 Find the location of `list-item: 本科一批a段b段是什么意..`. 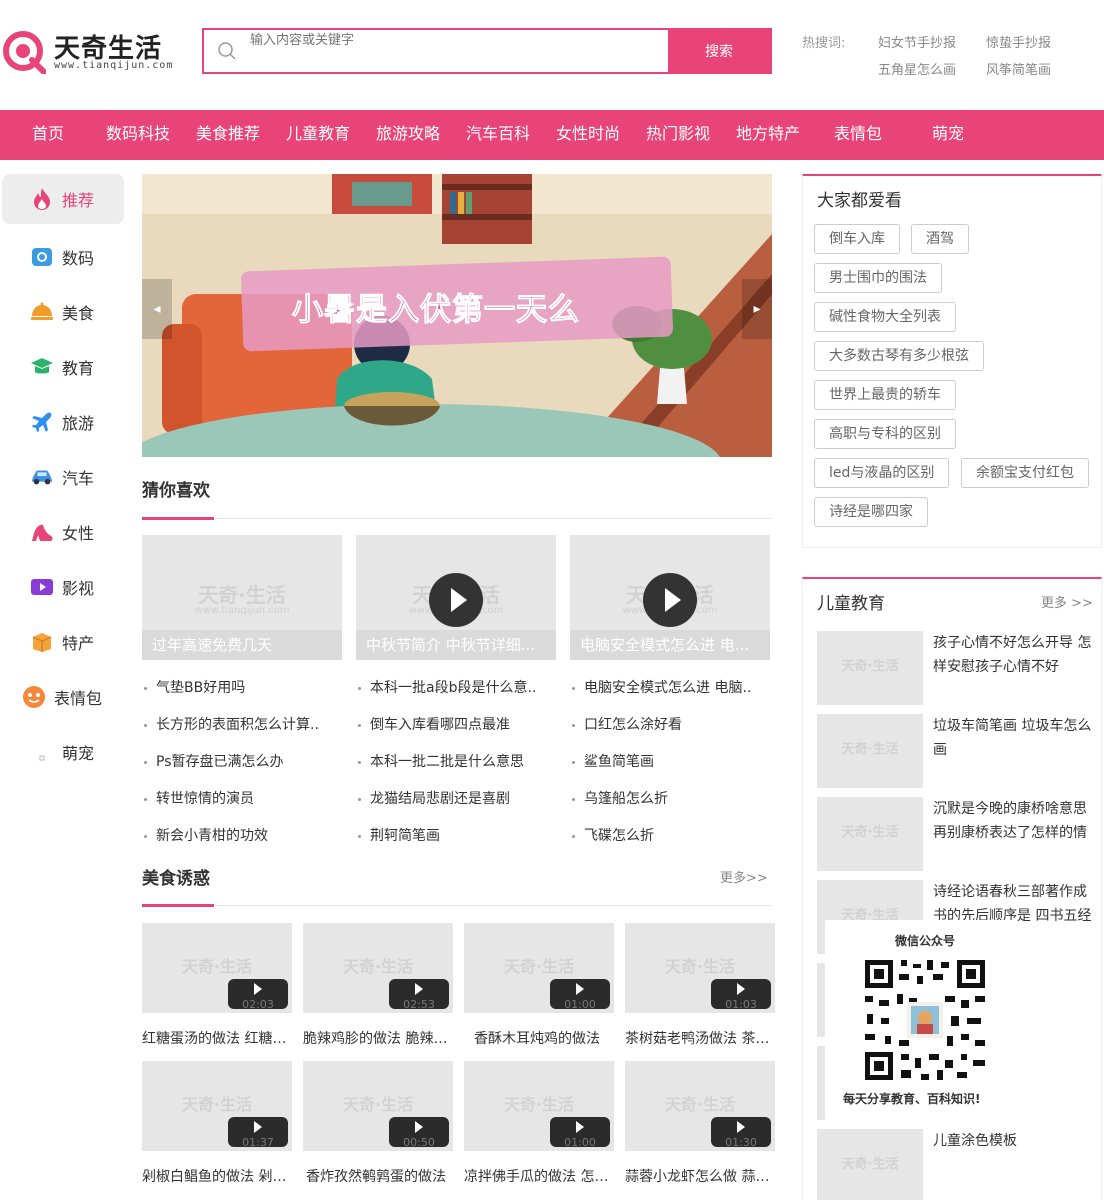

list-item: 本科一批a段b段是什么意.. is located at coordinates (451, 688).